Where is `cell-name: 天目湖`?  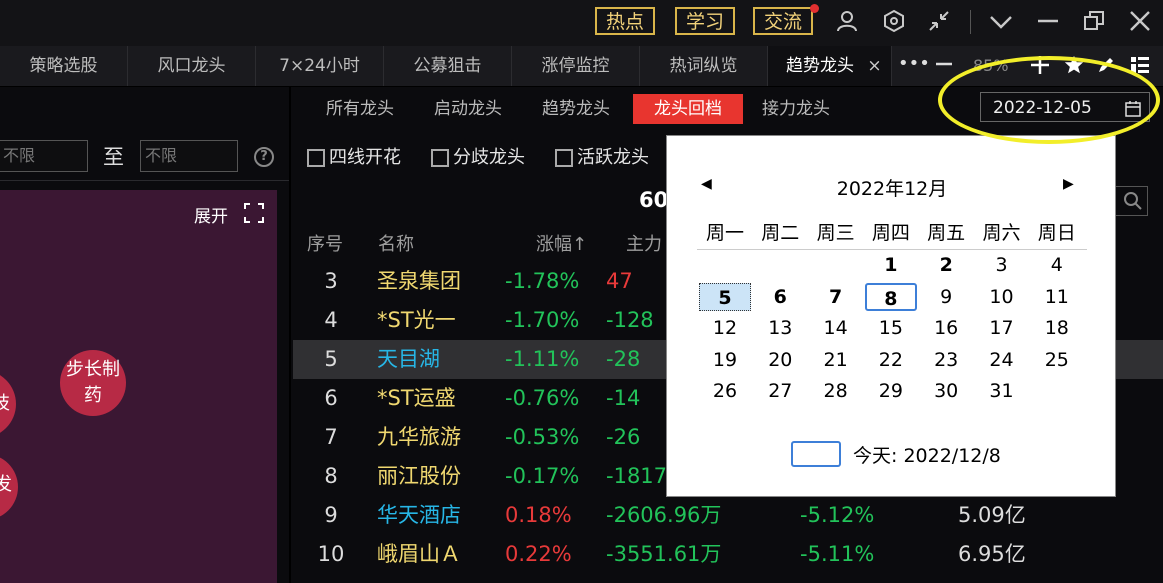 cell-name: 天目湖 is located at coordinates (408, 359).